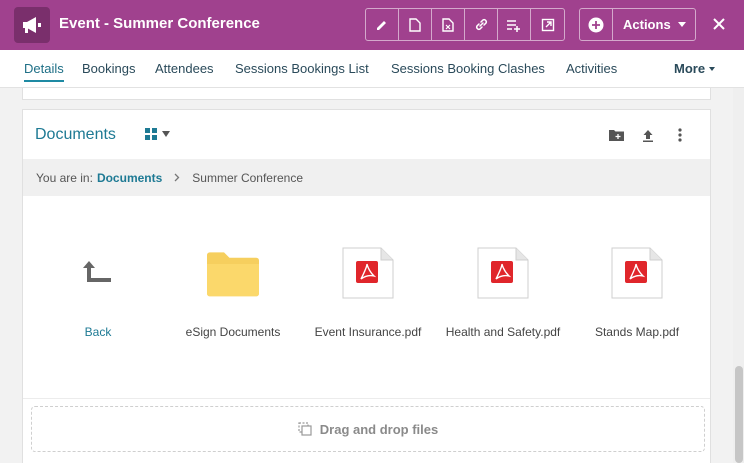 The height and width of the screenshot is (463, 744). I want to click on pencil-icon, so click(381, 25).